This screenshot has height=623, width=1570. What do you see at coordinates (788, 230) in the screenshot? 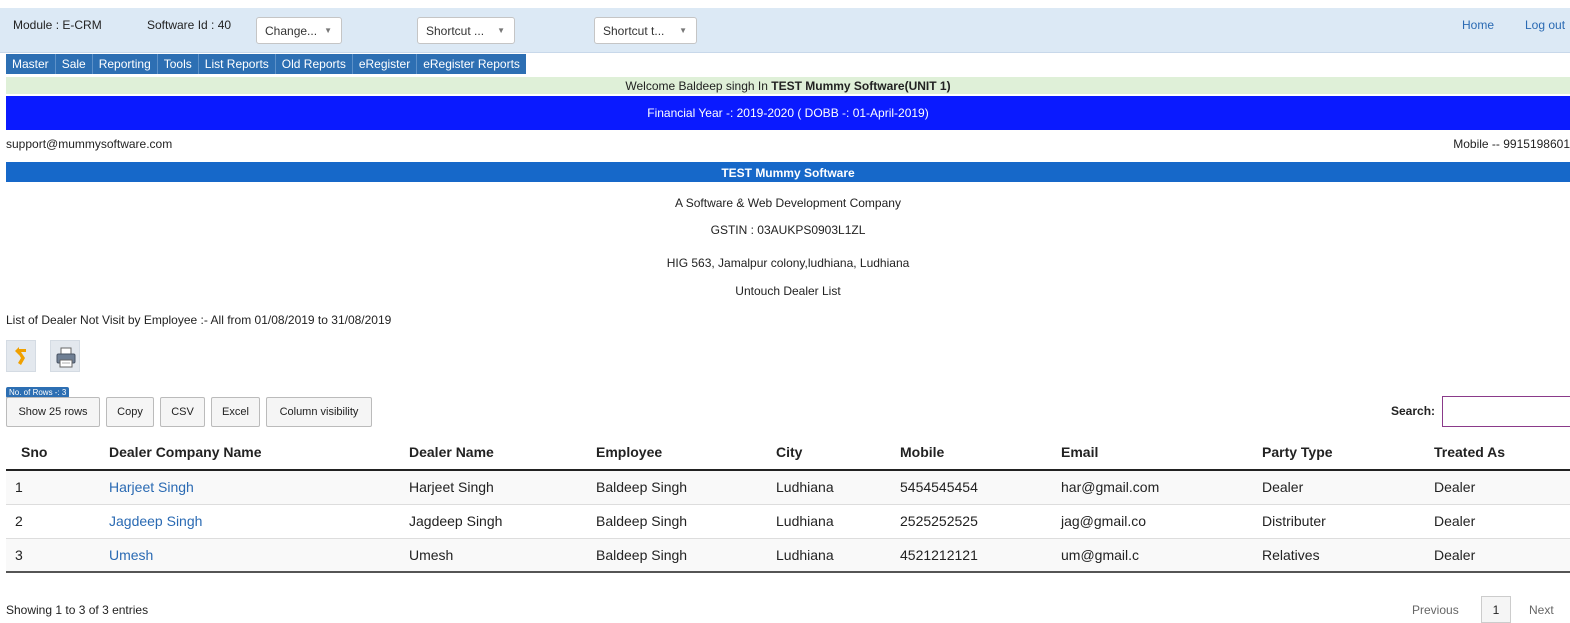
I see `company-gstin: GSTIN : 03AUKPS0903L1ZL` at bounding box center [788, 230].